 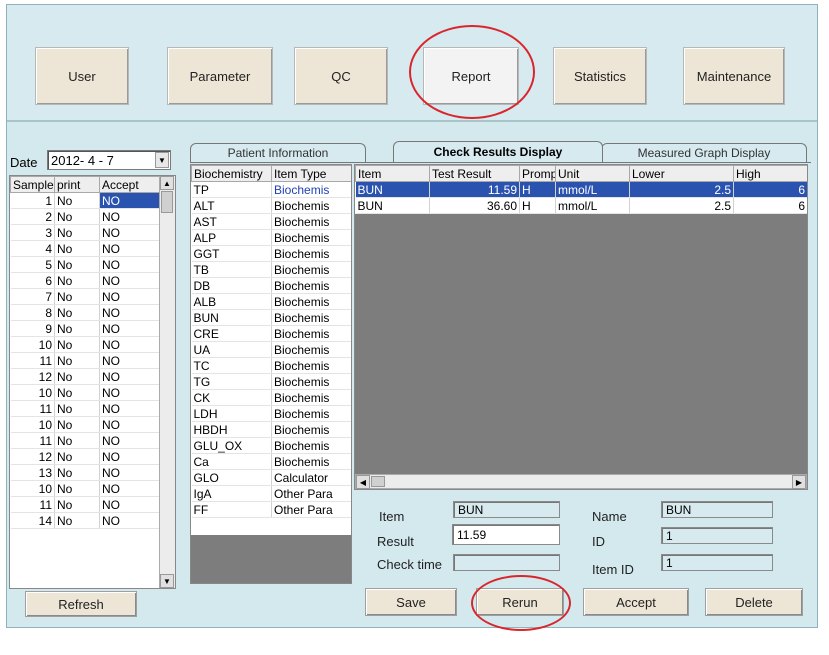 I want to click on item-row: TB Biochemis, so click(x=271, y=269).